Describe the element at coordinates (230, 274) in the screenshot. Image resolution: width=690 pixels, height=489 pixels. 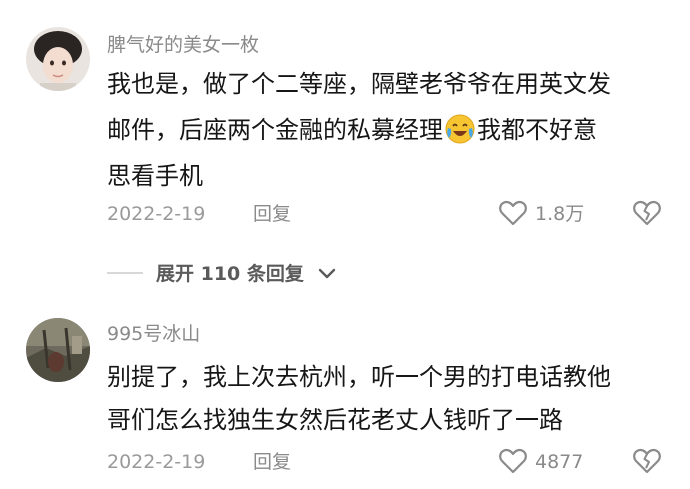
I see `expand-replies-button: 展开 110 条回复` at that location.